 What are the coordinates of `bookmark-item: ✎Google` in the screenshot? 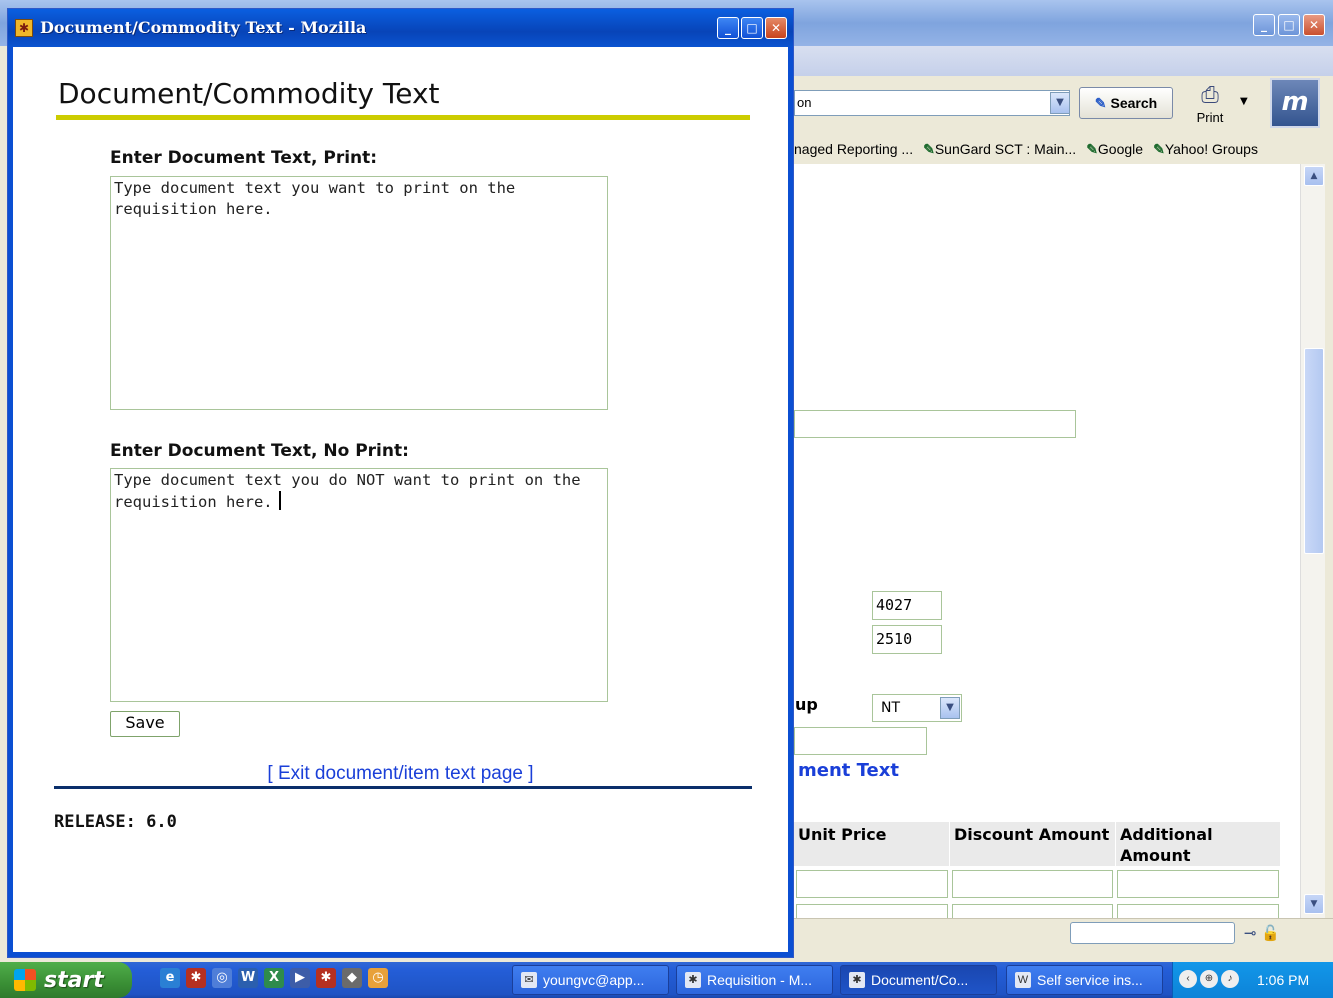 It's located at (1114, 149).